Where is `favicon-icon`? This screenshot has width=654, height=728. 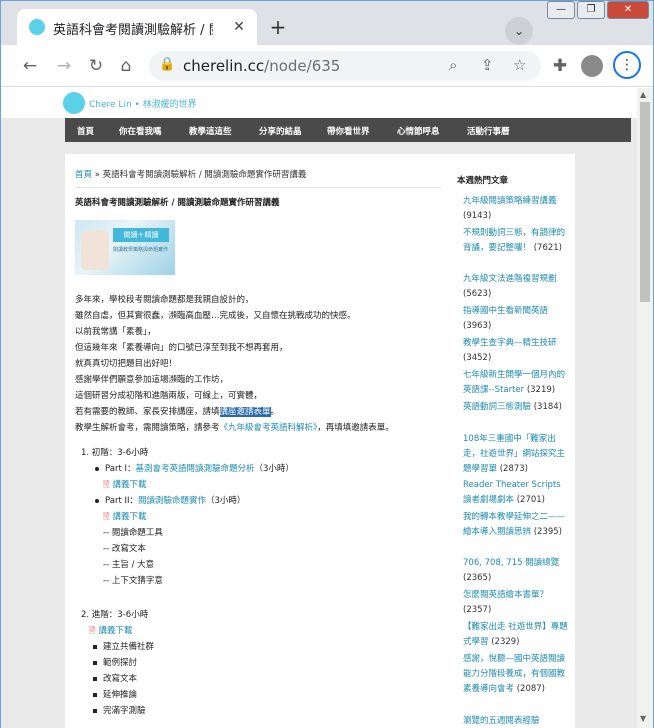
favicon-icon is located at coordinates (37, 27).